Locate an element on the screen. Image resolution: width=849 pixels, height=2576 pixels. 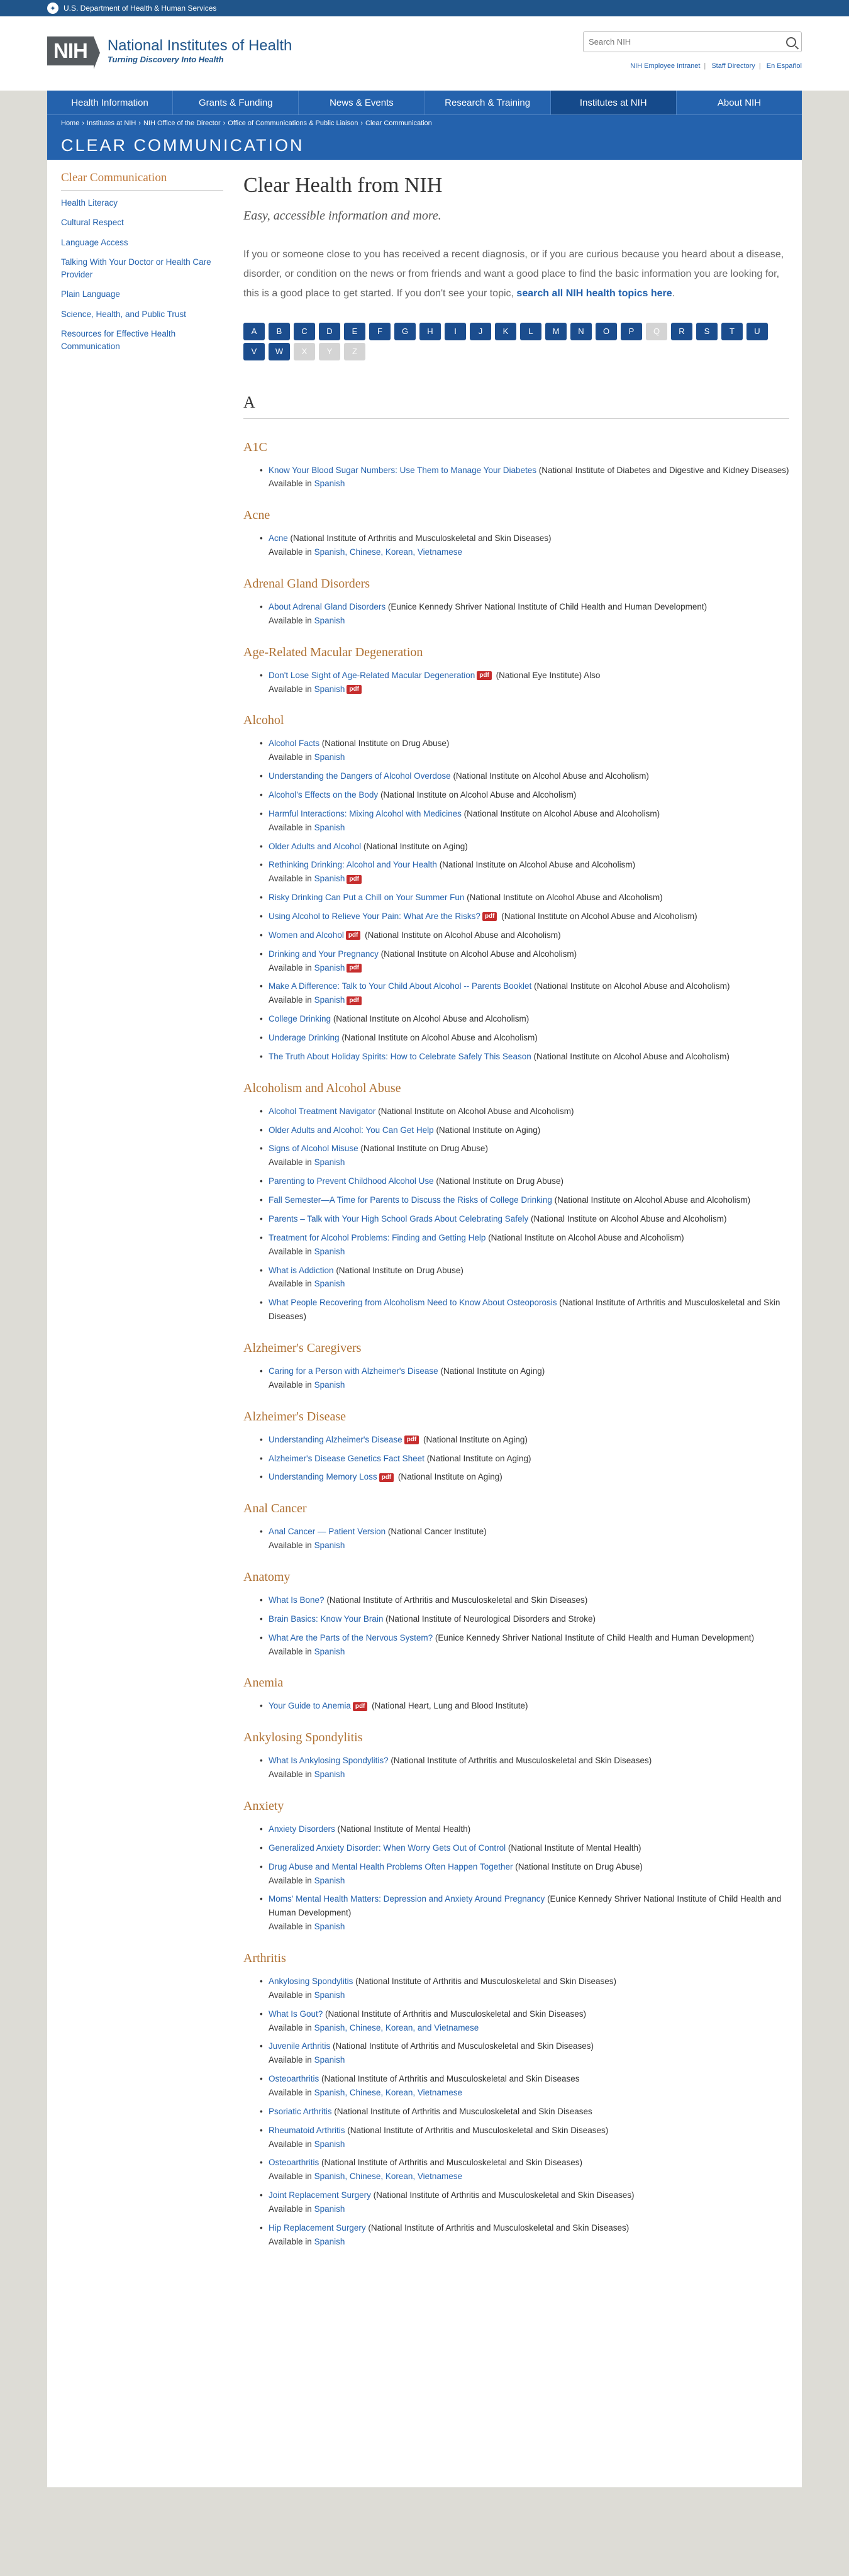
sidebar-item-plain-language: Plain Language is located at coordinates (142, 294).